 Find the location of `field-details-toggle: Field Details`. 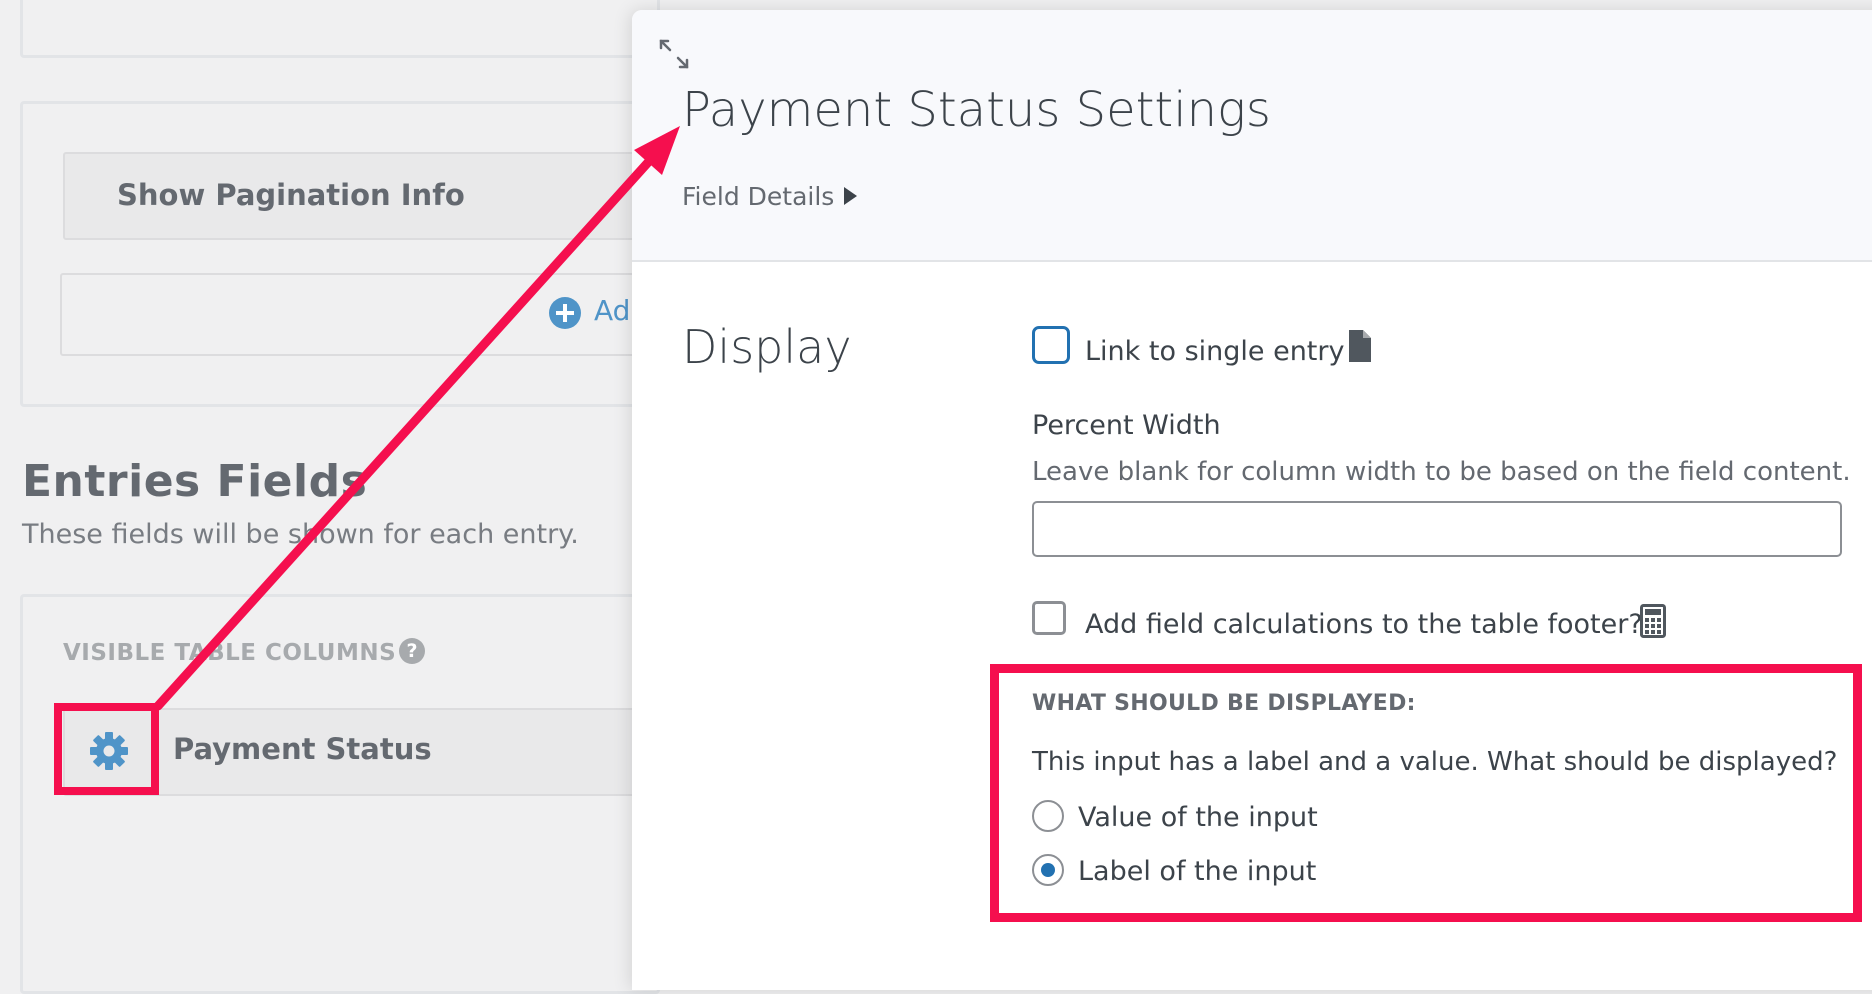

field-details-toggle: Field Details is located at coordinates (758, 196).